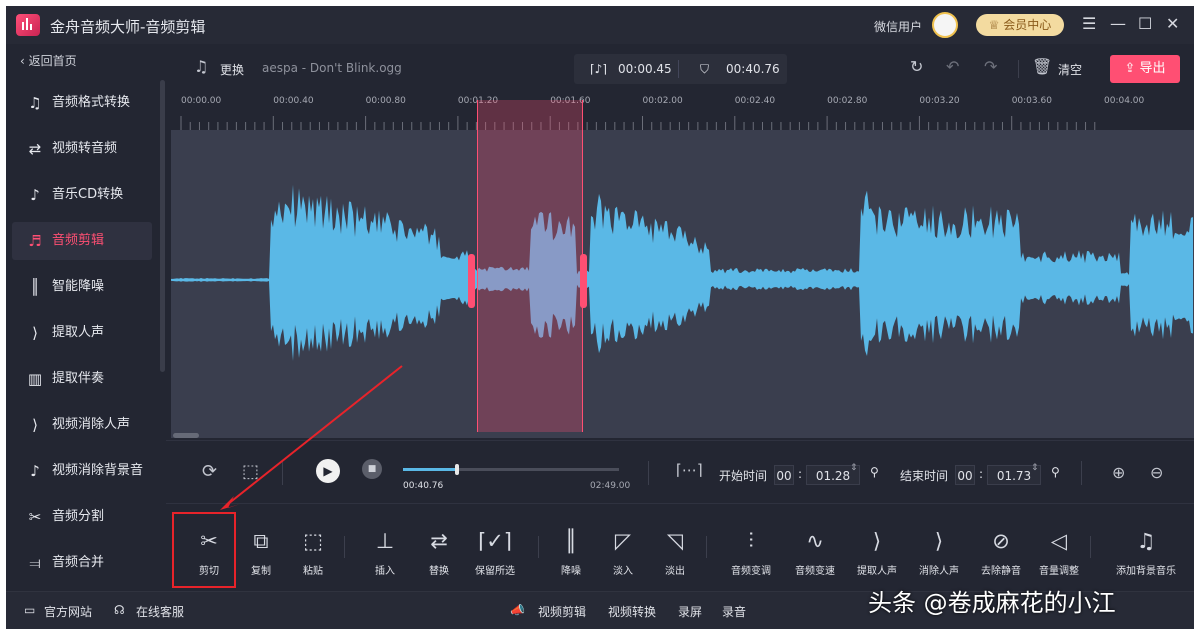 The height and width of the screenshot is (635, 1200). Describe the element at coordinates (1059, 554) in the screenshot. I see `tool-button: ◁ 音量调整` at that location.